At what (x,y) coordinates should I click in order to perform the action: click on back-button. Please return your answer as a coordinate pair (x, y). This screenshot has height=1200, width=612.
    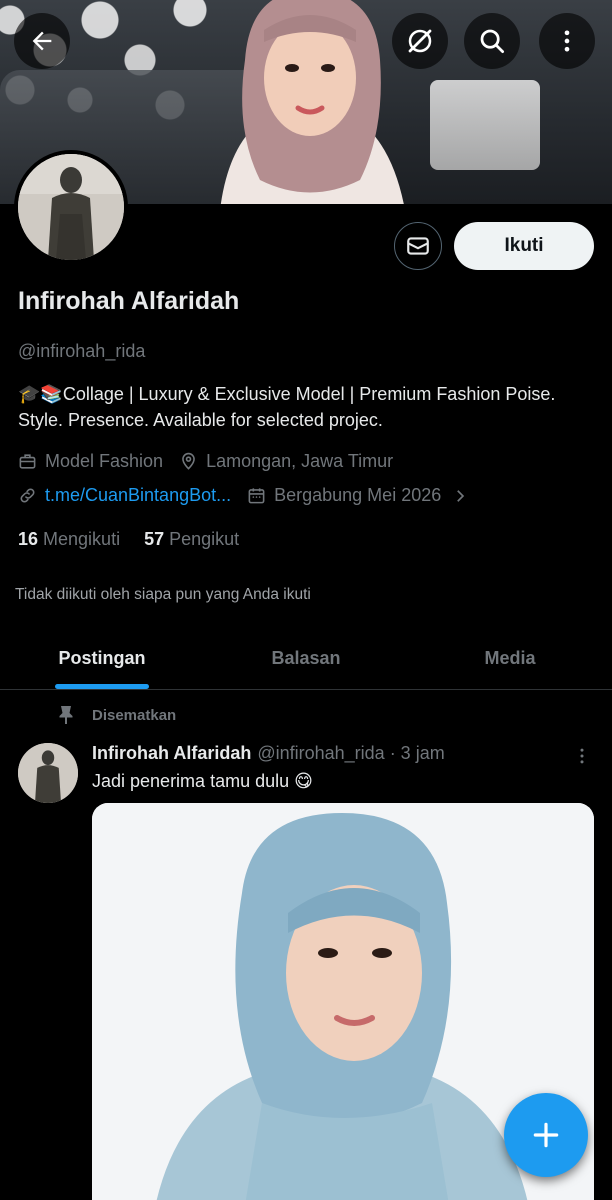
    Looking at the image, I should click on (42, 41).